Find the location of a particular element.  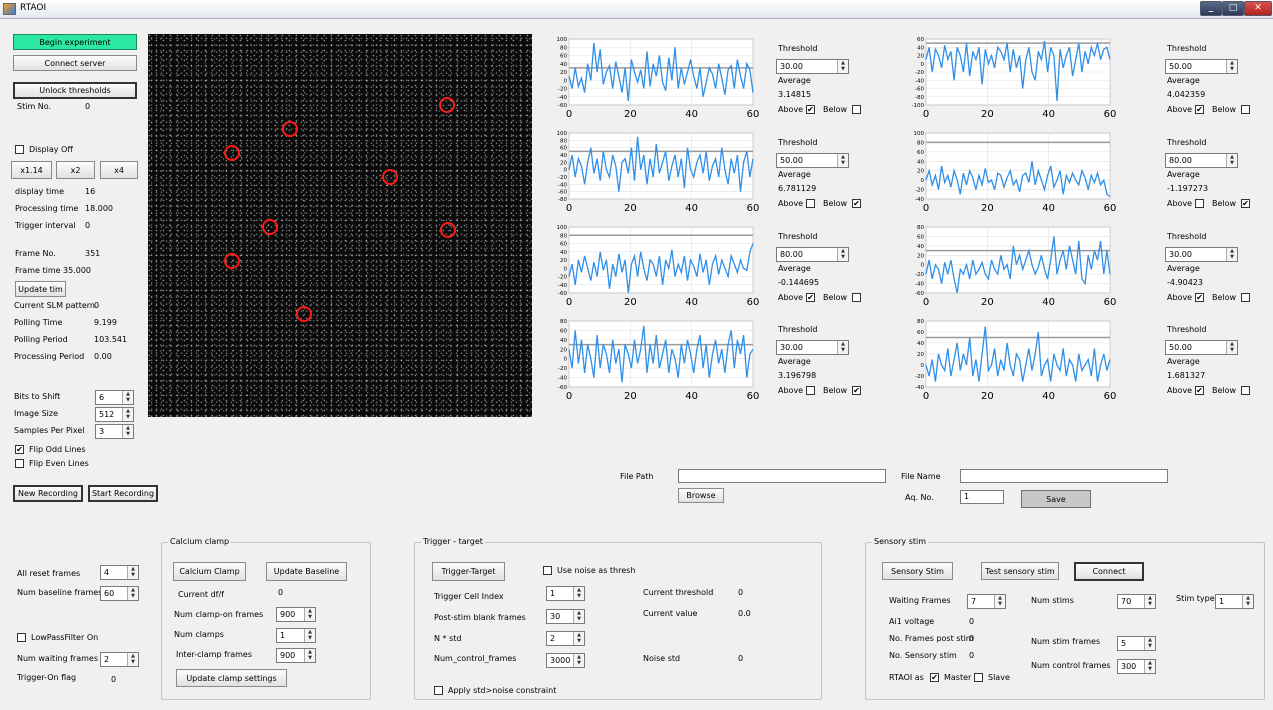

test-sensory-stim-button: Test sensory stim is located at coordinates (1020, 571).